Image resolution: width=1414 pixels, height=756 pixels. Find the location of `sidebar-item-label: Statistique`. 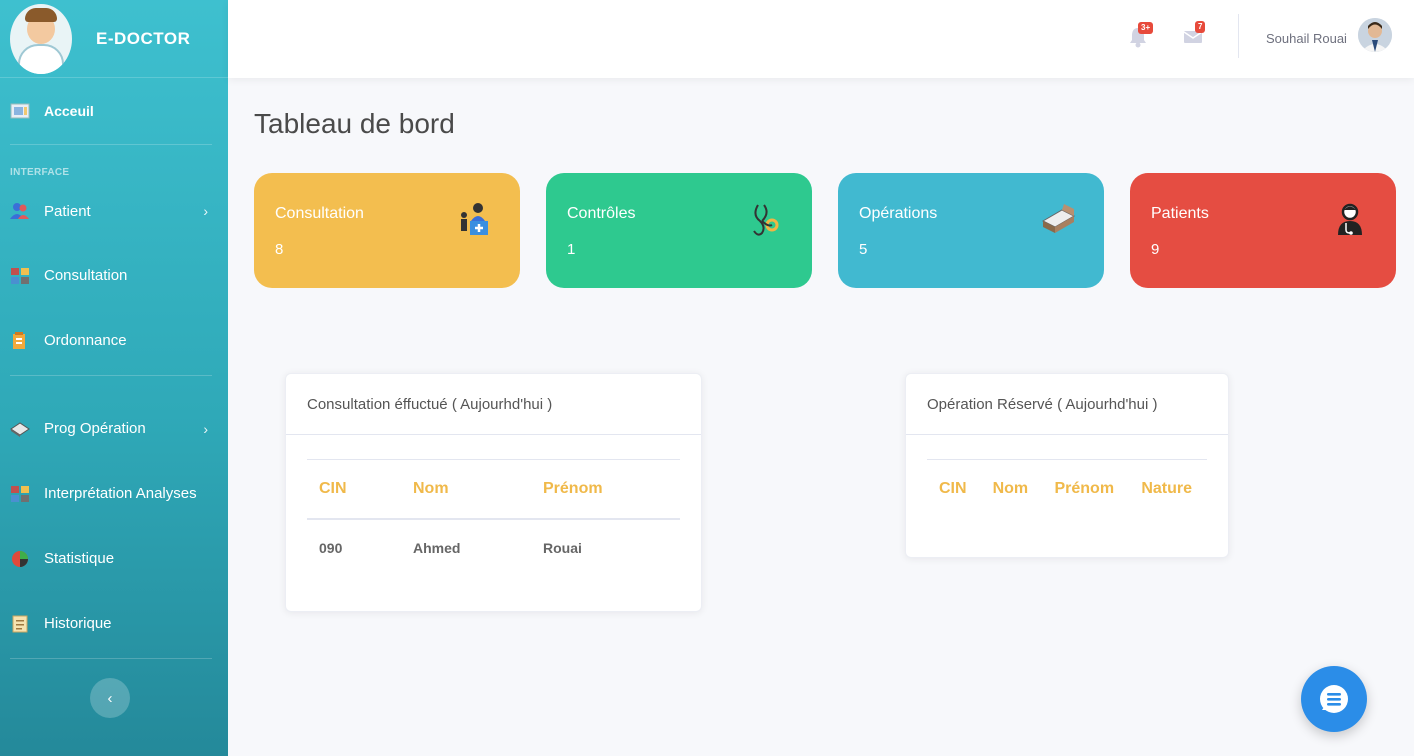

sidebar-item-label: Statistique is located at coordinates (79, 558).